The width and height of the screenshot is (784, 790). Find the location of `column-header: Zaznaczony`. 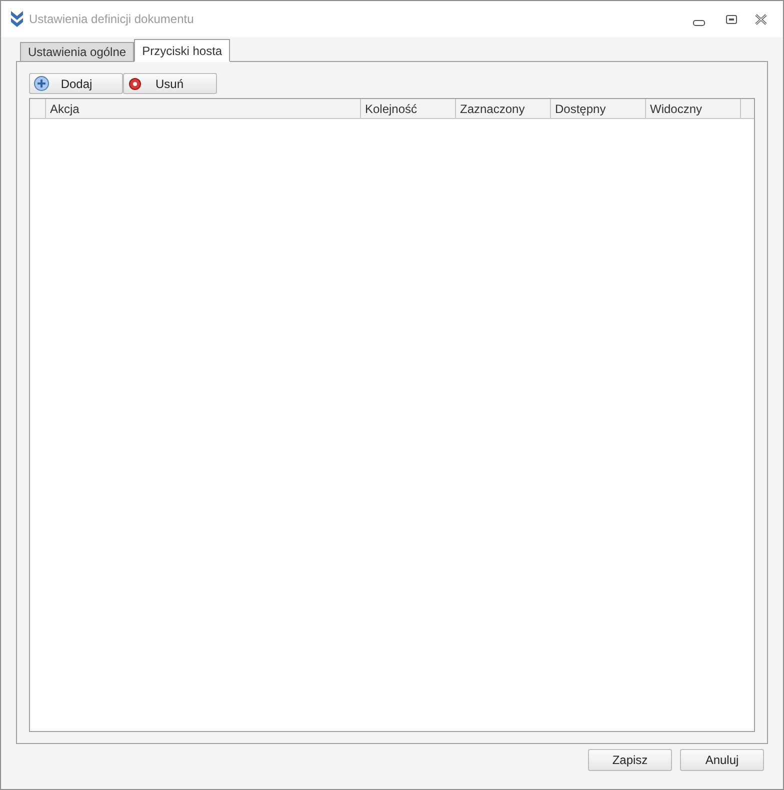

column-header: Zaznaczony is located at coordinates (503, 108).